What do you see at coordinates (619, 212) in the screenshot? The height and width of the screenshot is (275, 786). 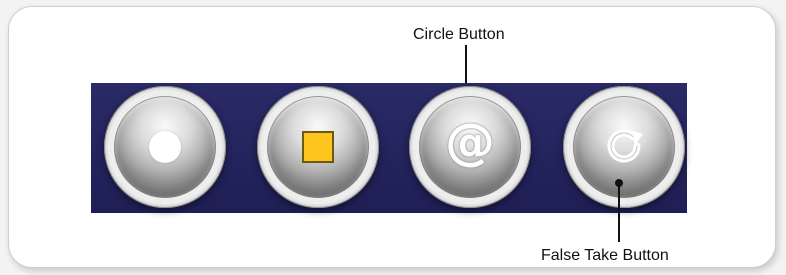 I see `false-take-button-leader-line` at bounding box center [619, 212].